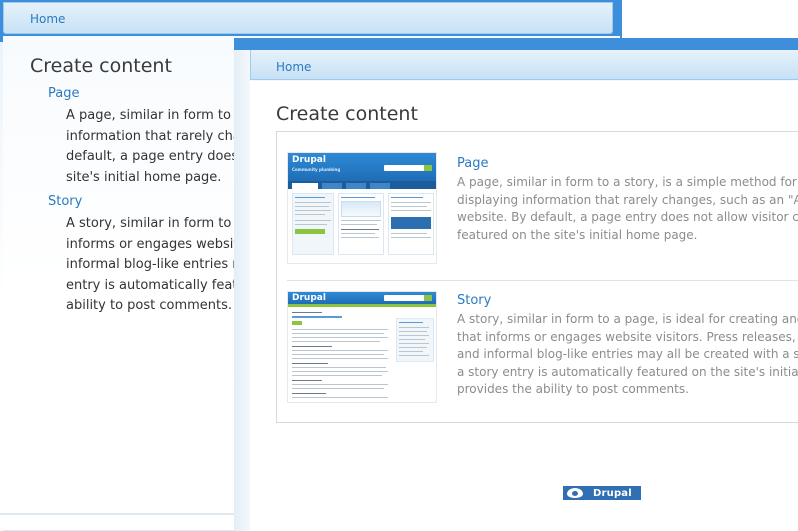 This screenshot has width=798, height=531. Describe the element at coordinates (155, 115) in the screenshot. I see `description-line: A page, similar in form to a` at that location.